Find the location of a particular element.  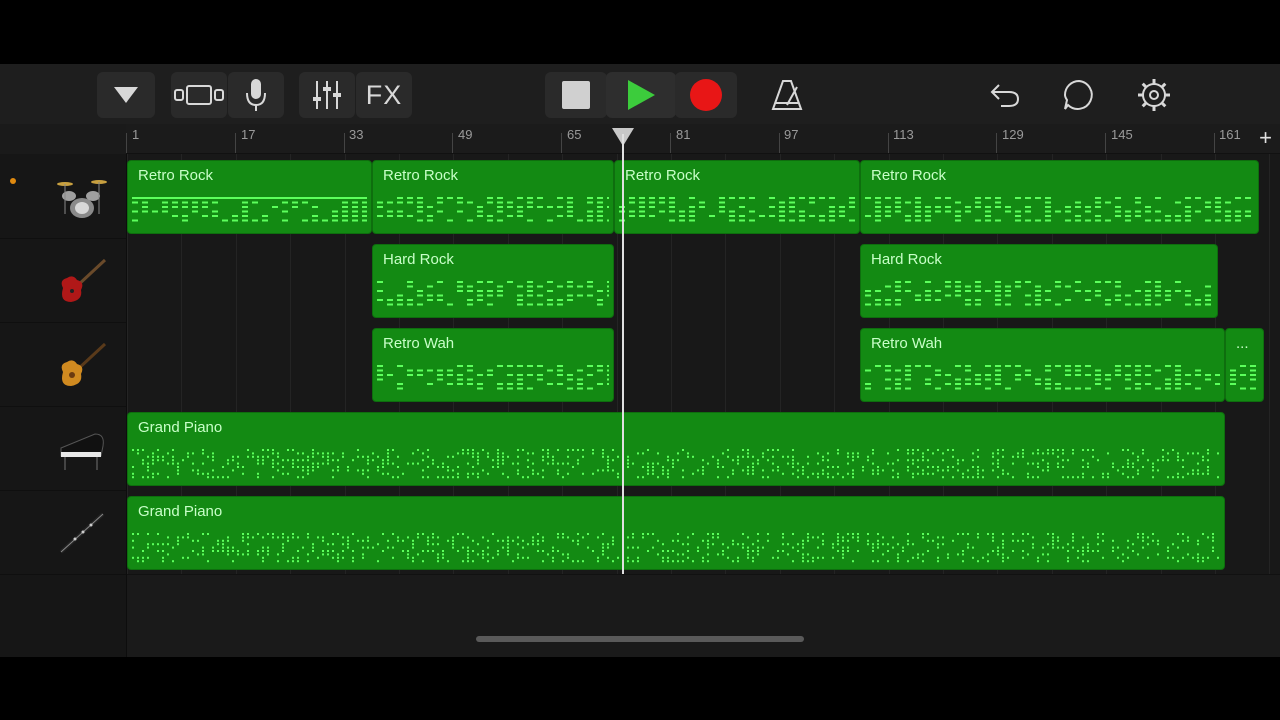

toolbar: FX is located at coordinates (640, 94).